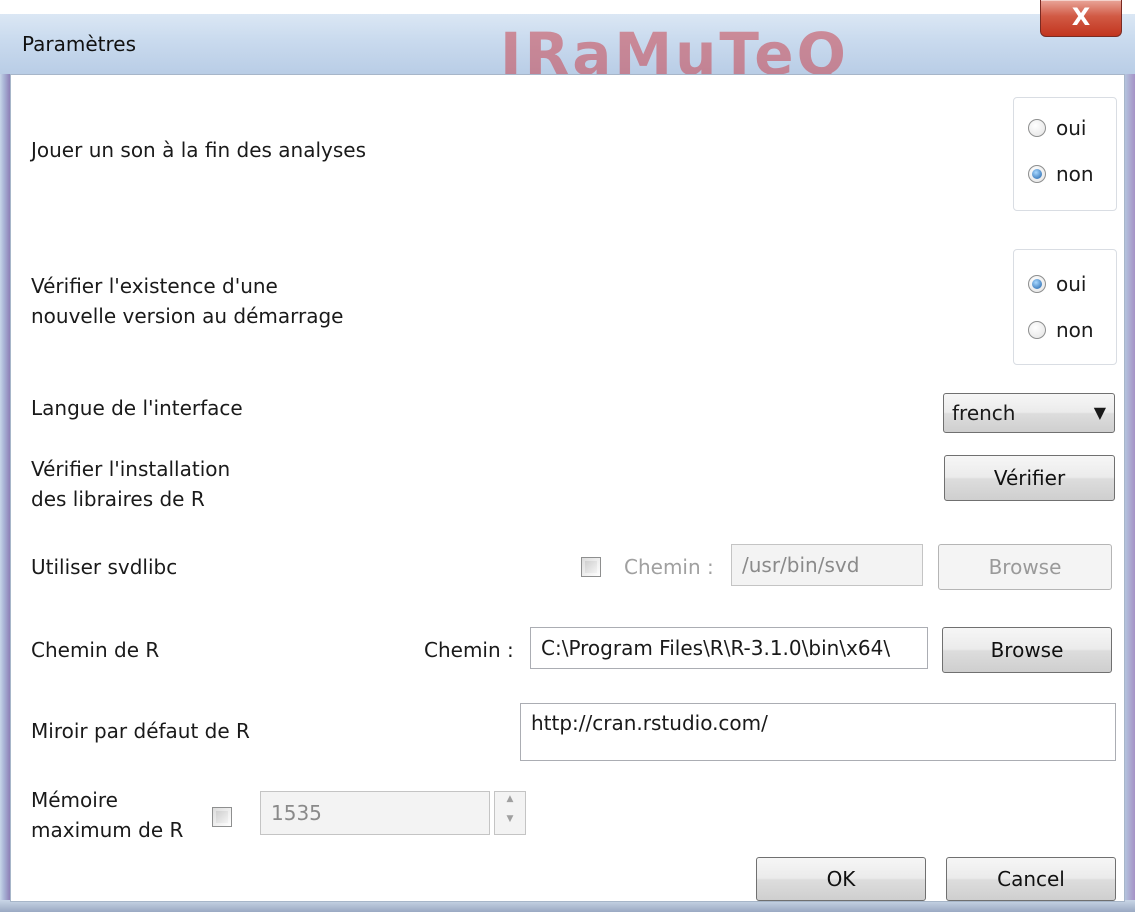  What do you see at coordinates (1130, 493) in the screenshot?
I see `window-frame-right` at bounding box center [1130, 493].